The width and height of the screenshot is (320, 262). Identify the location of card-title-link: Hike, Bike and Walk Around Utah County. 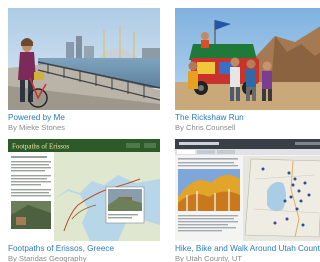
(247, 249).